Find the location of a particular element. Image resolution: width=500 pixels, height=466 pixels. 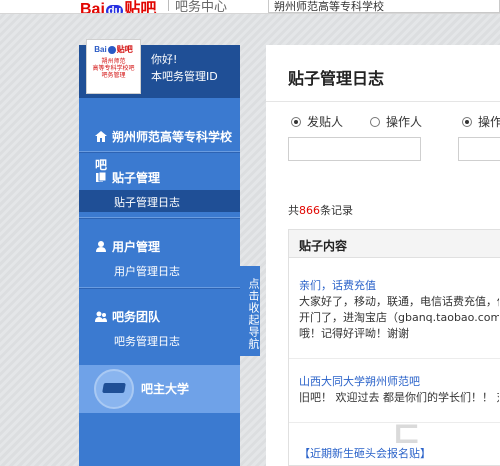

home-icon is located at coordinates (101, 136).